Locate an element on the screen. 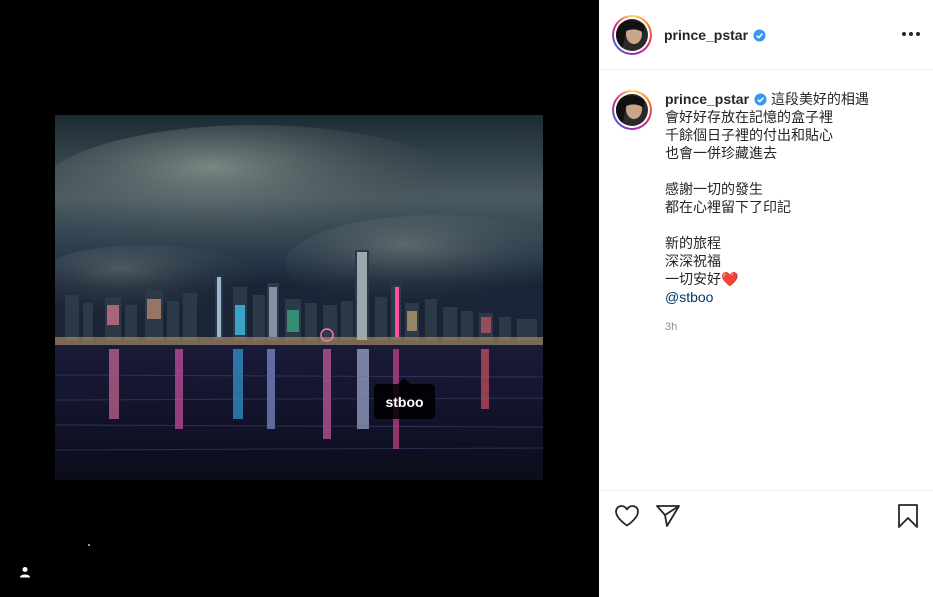  caption-line: prince_pstar 這段美好的相遇 is located at coordinates (767, 99).